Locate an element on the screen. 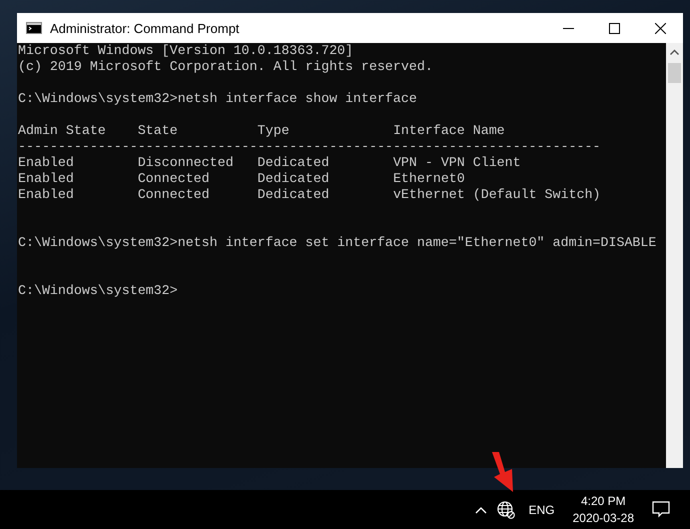 The image size is (690, 529). globe-icon is located at coordinates (505, 509).